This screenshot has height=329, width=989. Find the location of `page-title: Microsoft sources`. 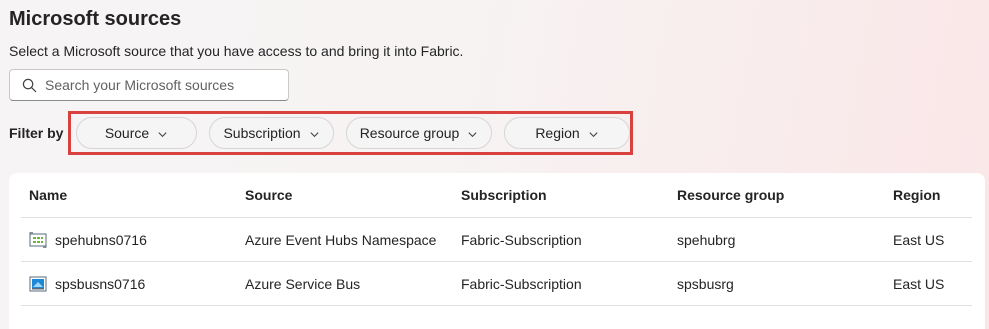

page-title: Microsoft sources is located at coordinates (95, 19).